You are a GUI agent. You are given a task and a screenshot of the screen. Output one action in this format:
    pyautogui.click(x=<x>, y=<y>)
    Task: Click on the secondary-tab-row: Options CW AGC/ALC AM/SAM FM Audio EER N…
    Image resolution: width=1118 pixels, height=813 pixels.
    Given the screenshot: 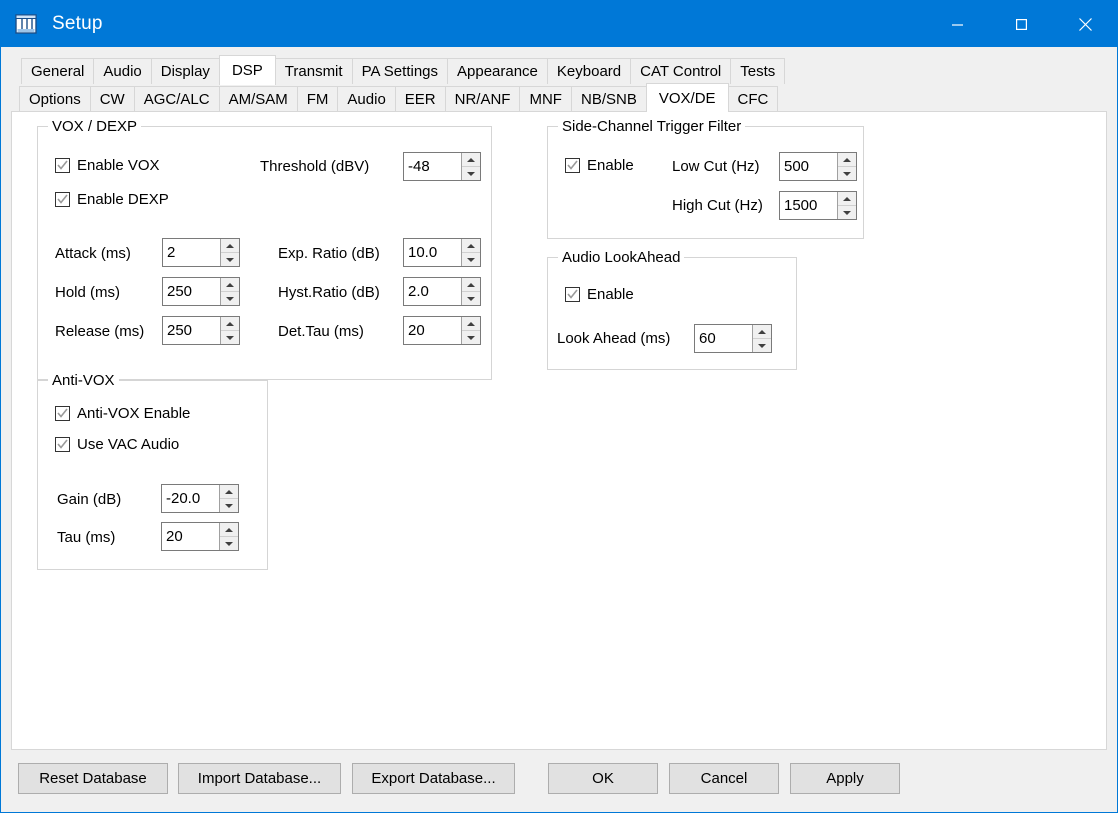 What is the action you would take?
    pyautogui.click(x=559, y=97)
    